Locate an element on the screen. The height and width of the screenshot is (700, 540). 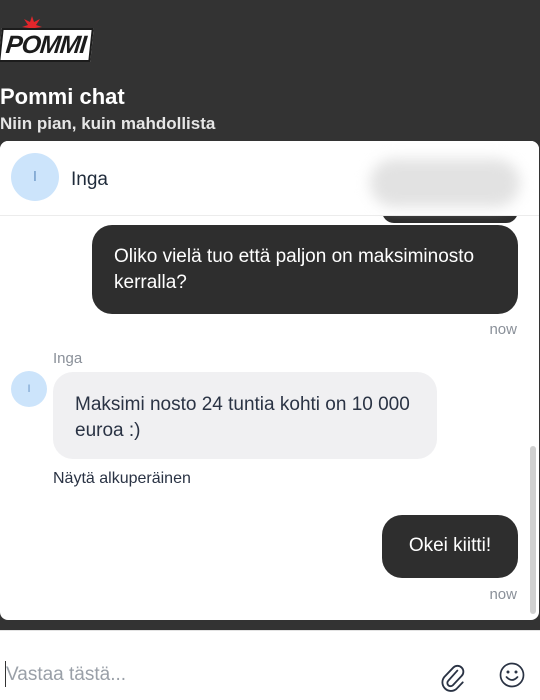
agent-sender-label: Inga is located at coordinates (68, 358).